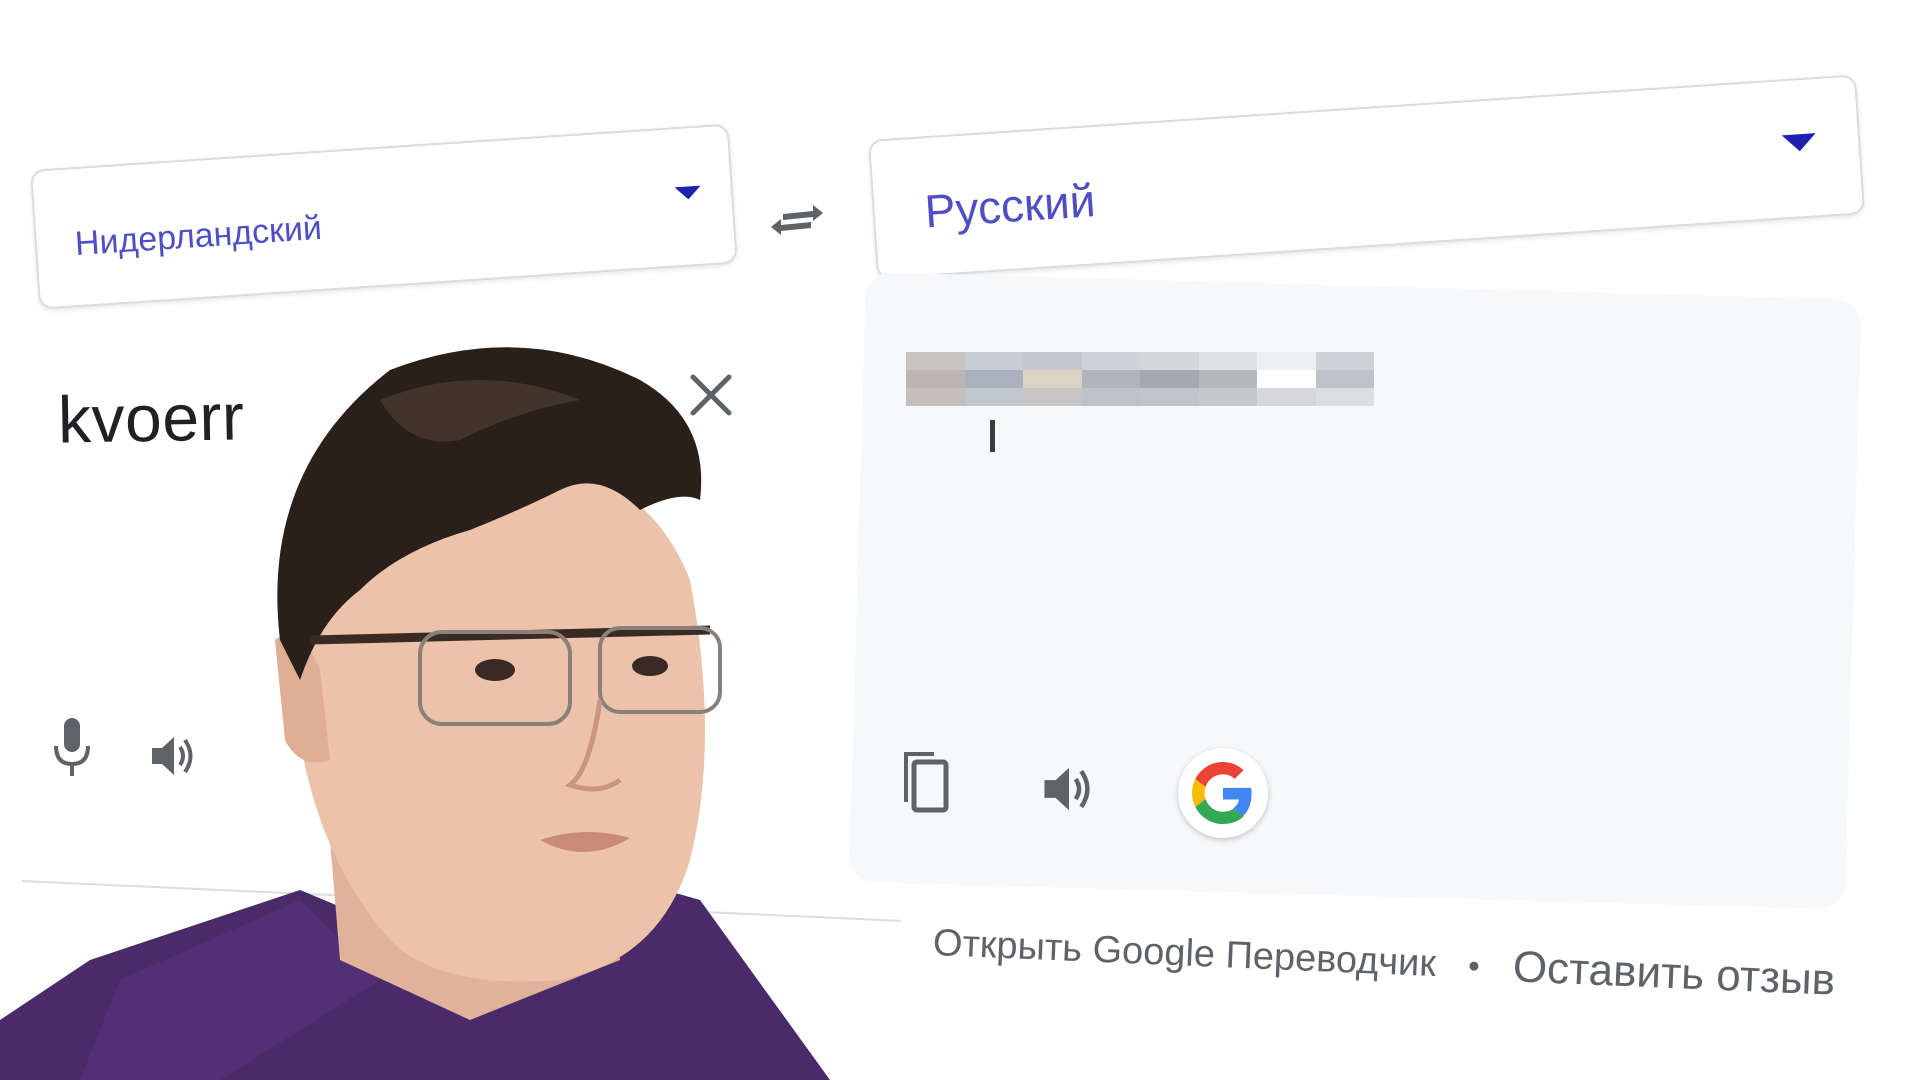  What do you see at coordinates (1474, 965) in the screenshot?
I see `footer-separator-dot` at bounding box center [1474, 965].